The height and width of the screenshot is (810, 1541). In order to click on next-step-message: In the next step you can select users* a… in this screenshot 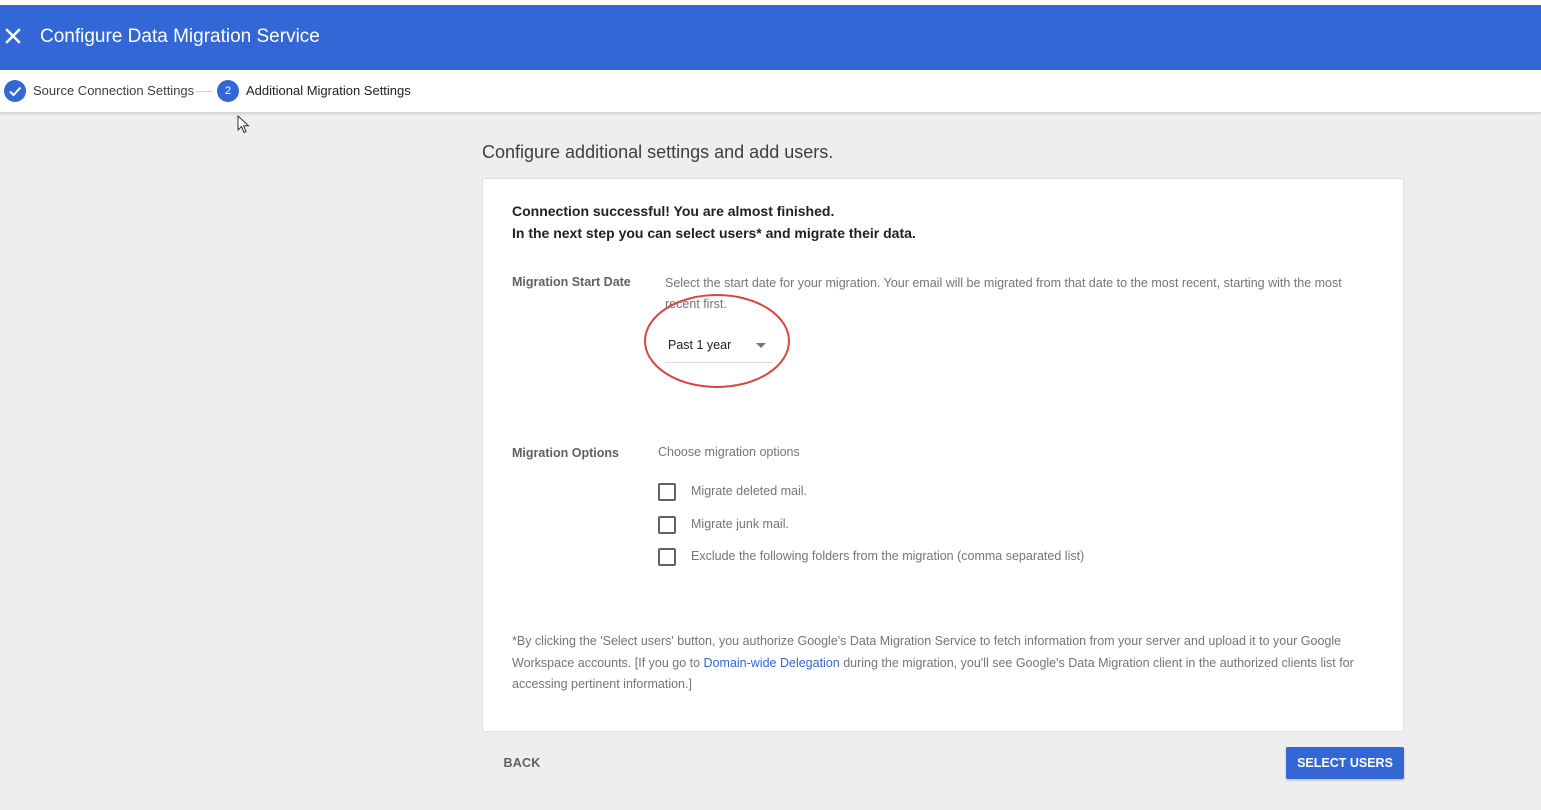, I will do `click(714, 233)`.